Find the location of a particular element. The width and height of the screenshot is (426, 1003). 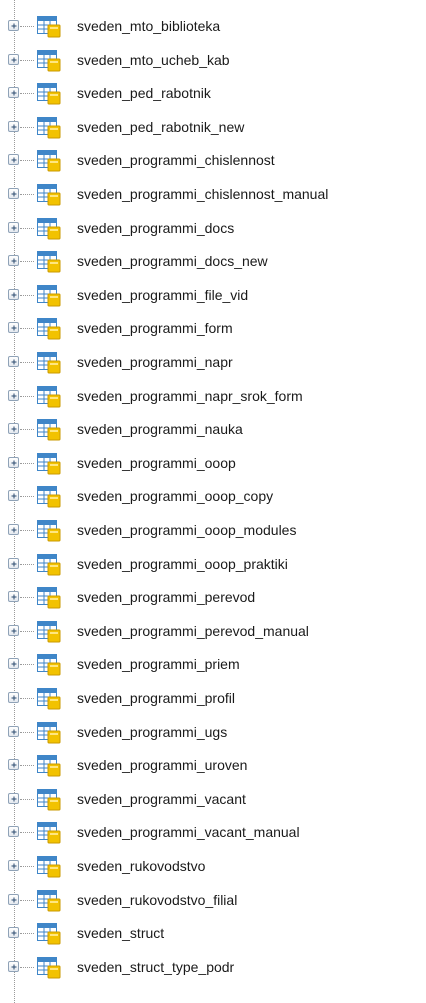

tree-row: sveden_programmi_docs is located at coordinates (213, 228).